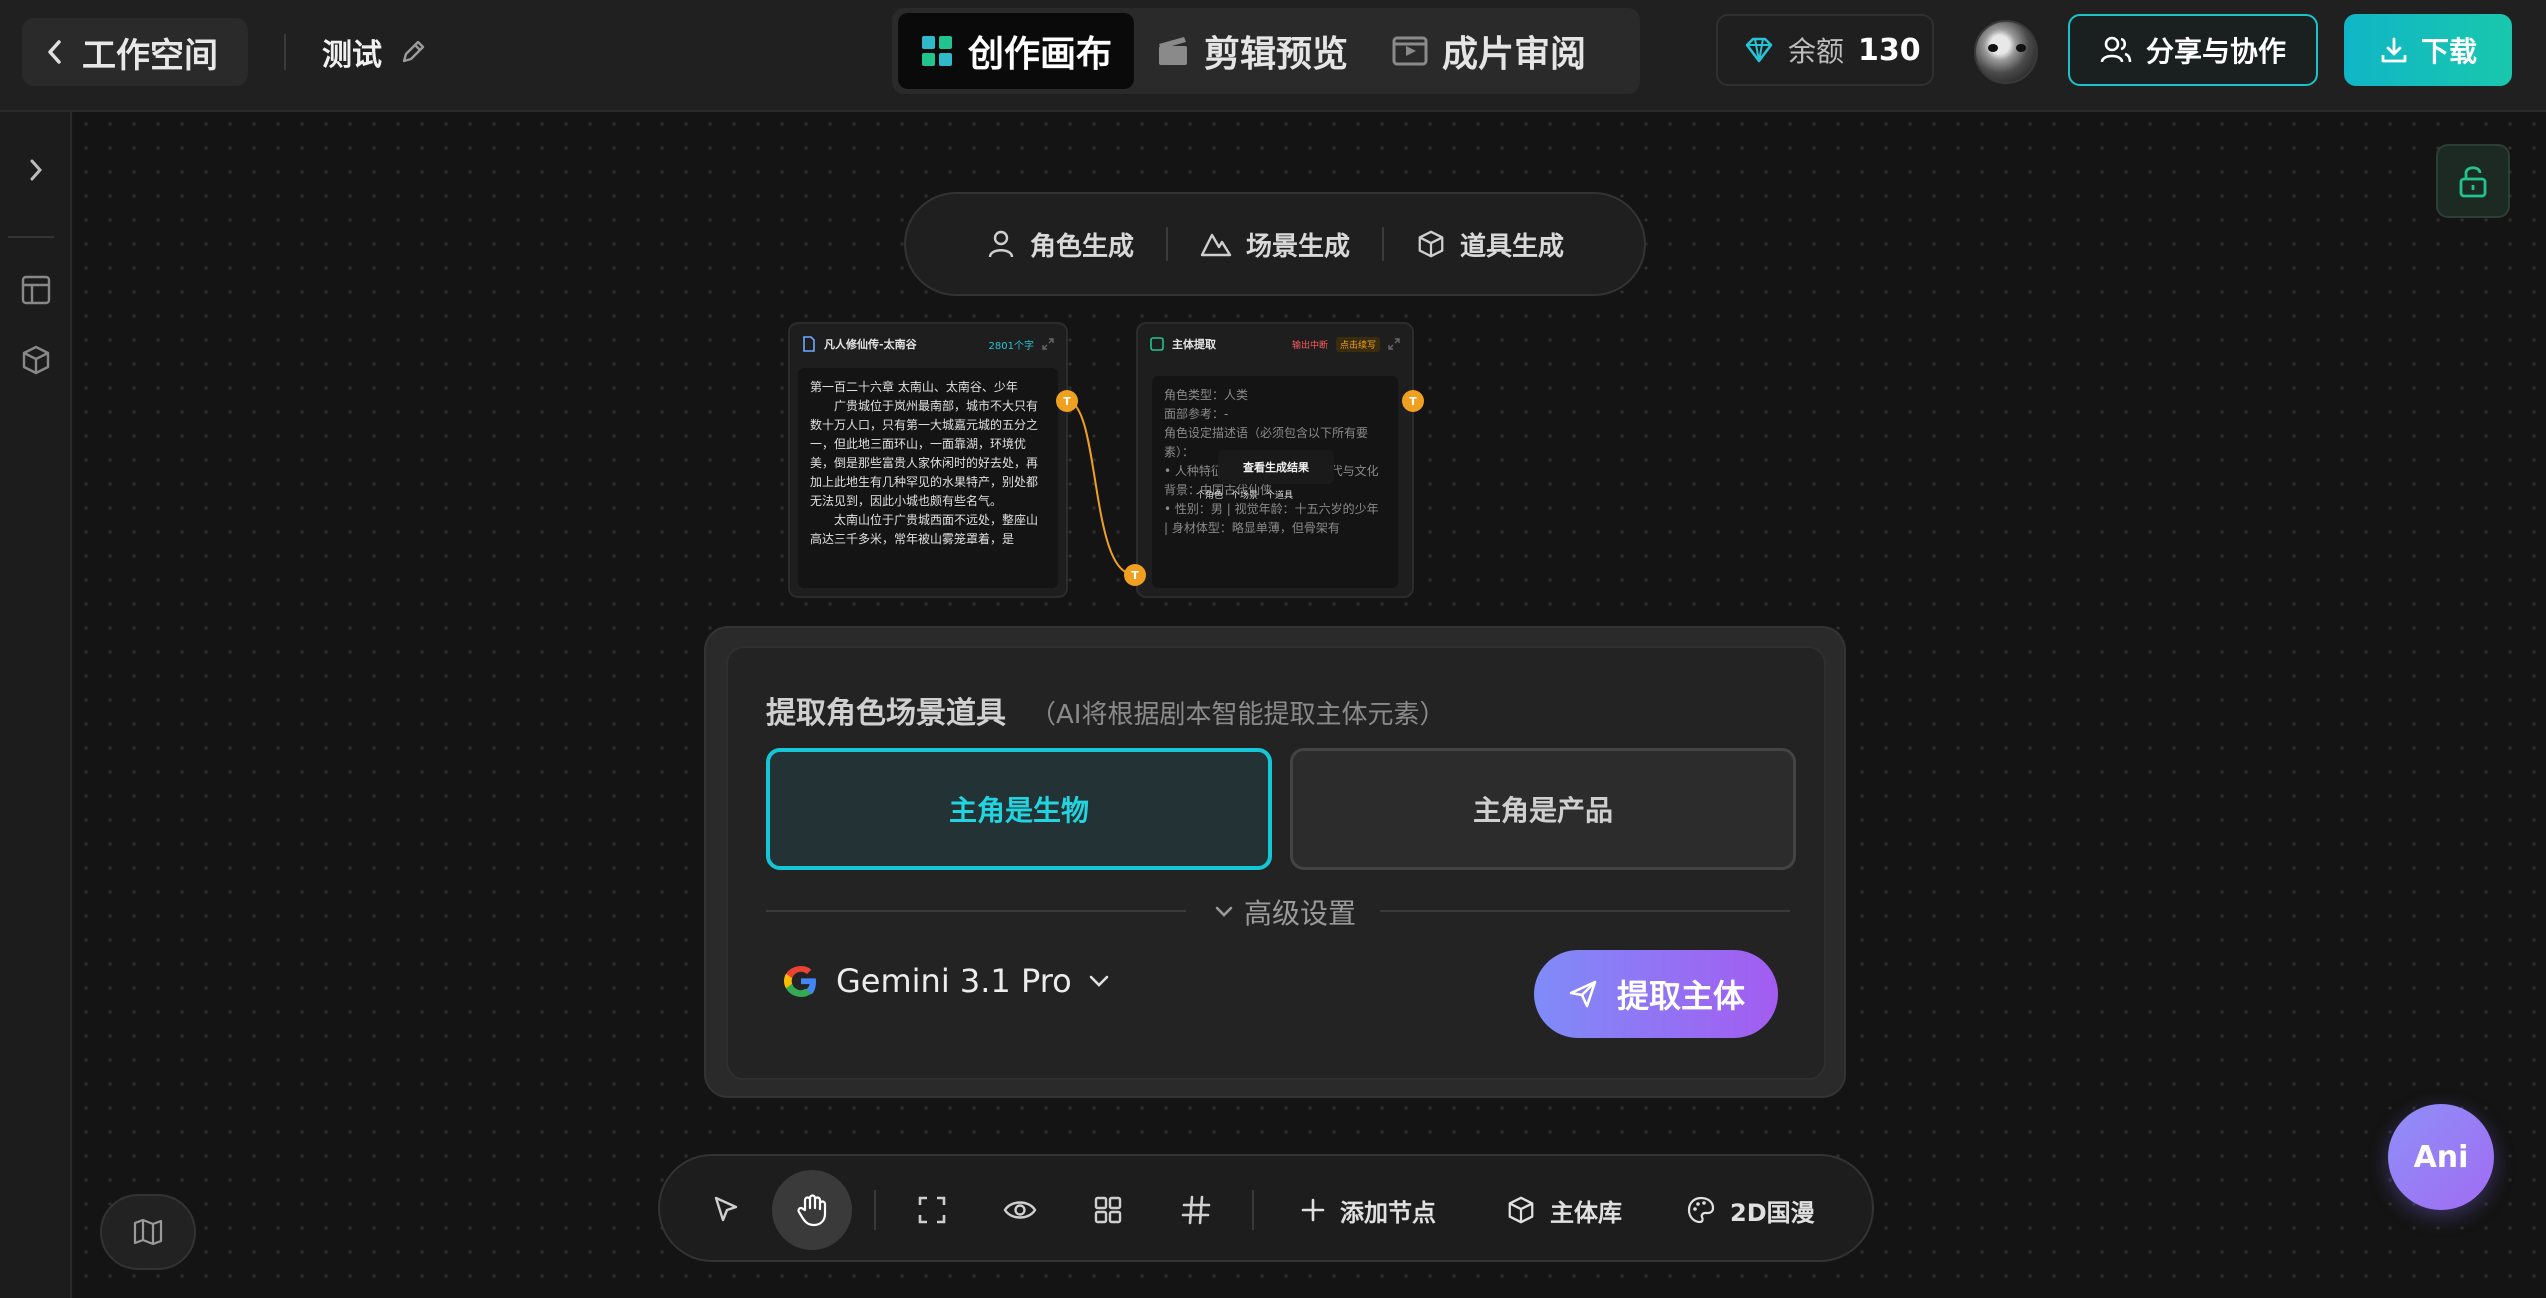  What do you see at coordinates (1297, 246) in the screenshot?
I see `generate-scene-label: 场景生成` at bounding box center [1297, 246].